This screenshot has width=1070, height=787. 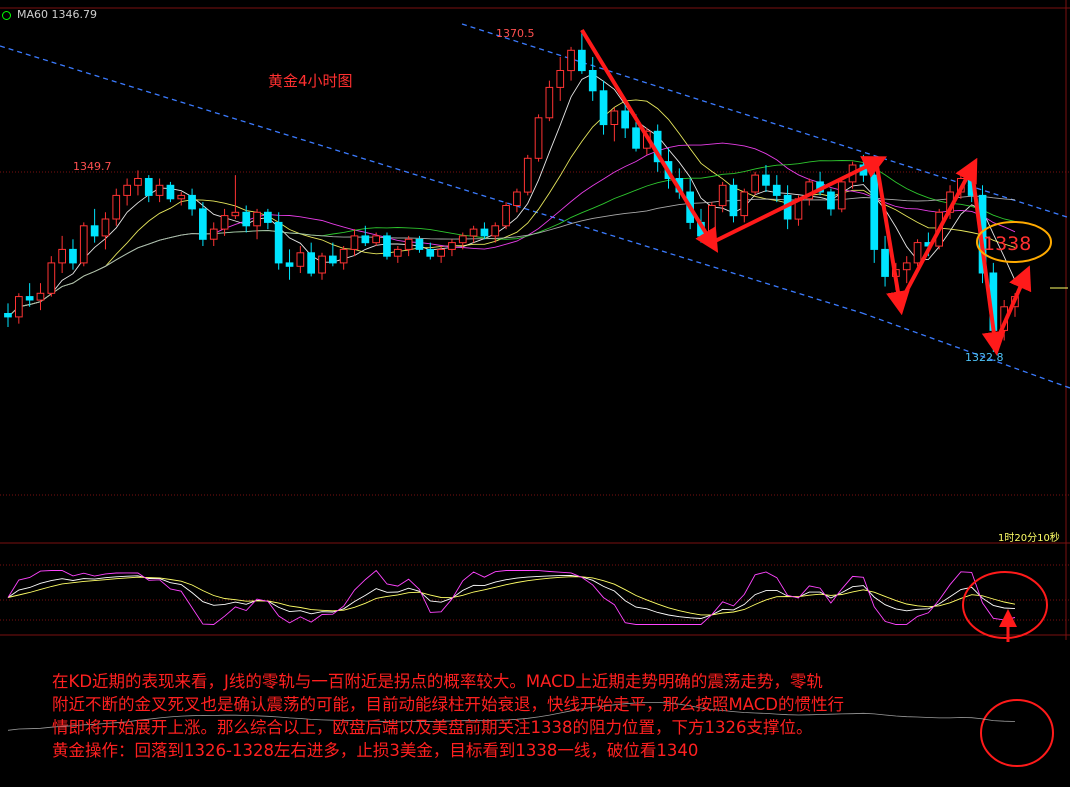 What do you see at coordinates (6, 15) in the screenshot?
I see `ma60-toggle-icon` at bounding box center [6, 15].